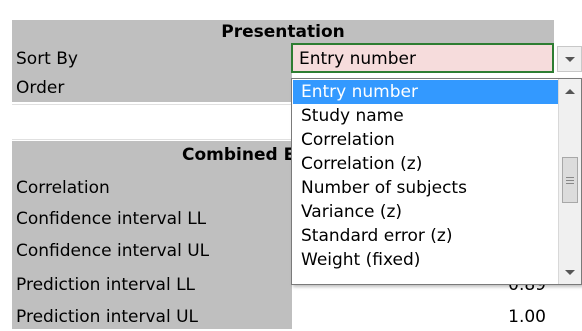 This screenshot has width=582, height=331. I want to click on sort-by-cell: Entry number, so click(422, 58).